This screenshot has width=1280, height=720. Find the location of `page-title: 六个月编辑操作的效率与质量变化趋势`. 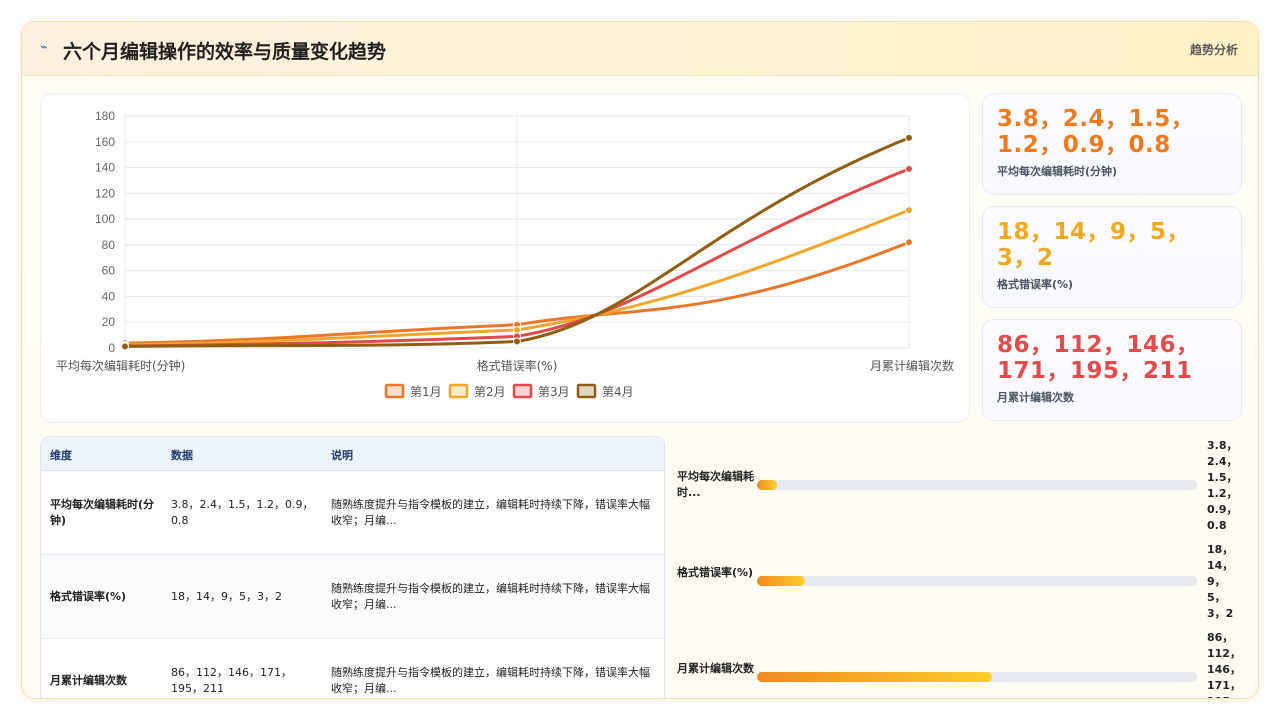

page-title: 六个月编辑操作的效率与质量变化趋势 is located at coordinates (225, 52).